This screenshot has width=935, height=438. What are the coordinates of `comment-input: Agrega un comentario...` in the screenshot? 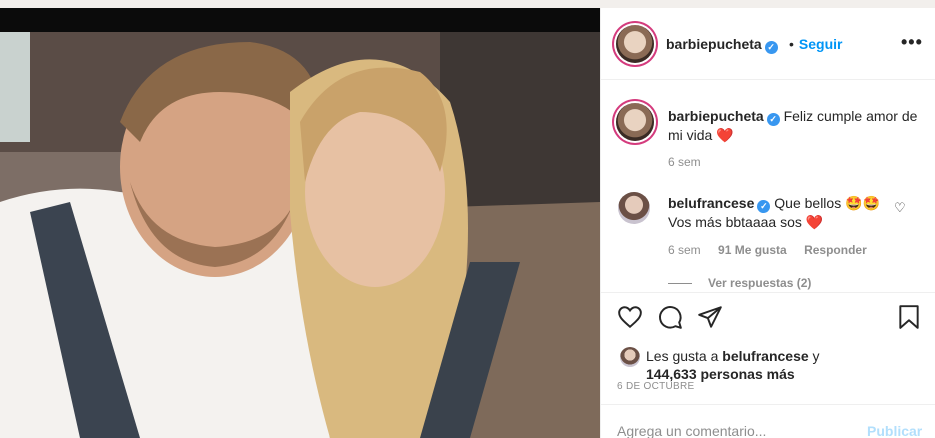 It's located at (691, 430).